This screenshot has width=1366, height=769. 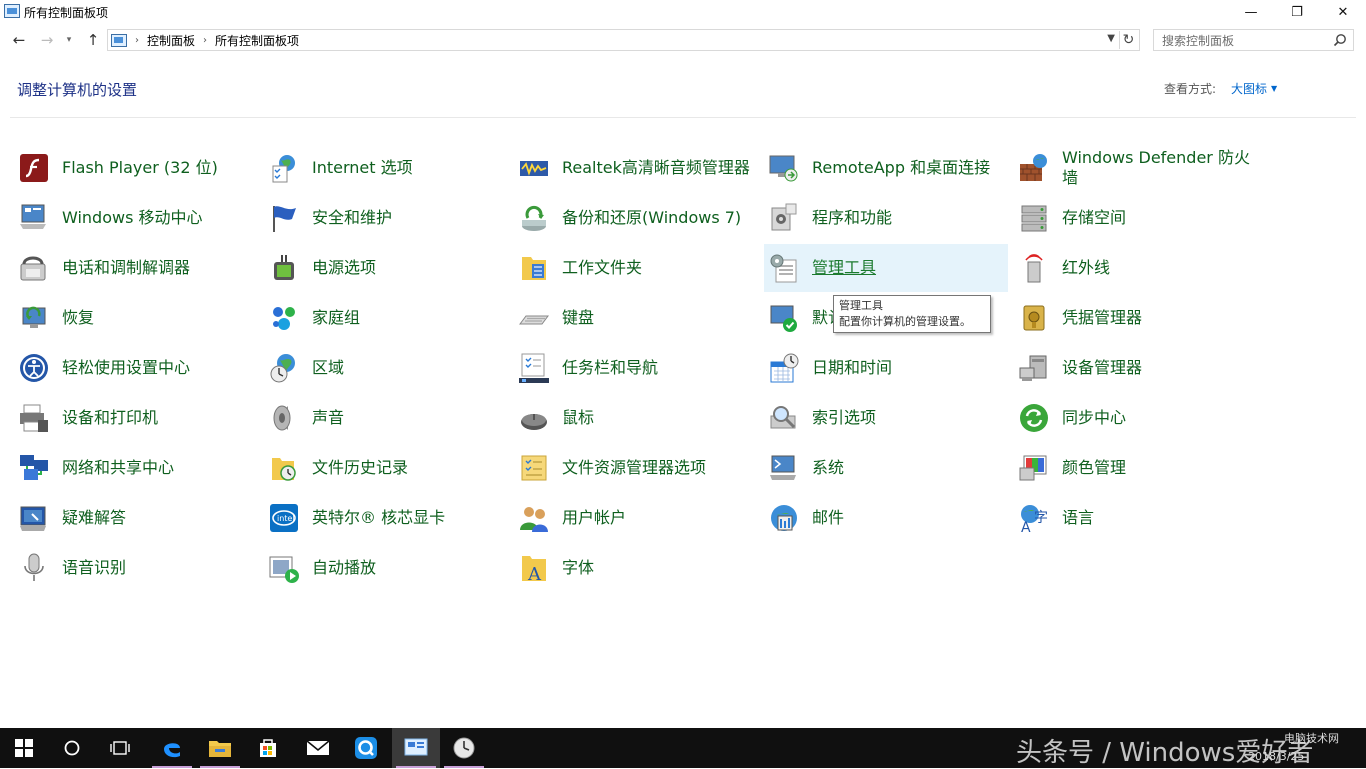 I want to click on cp-item-label: 疑难解答, so click(x=94, y=517).